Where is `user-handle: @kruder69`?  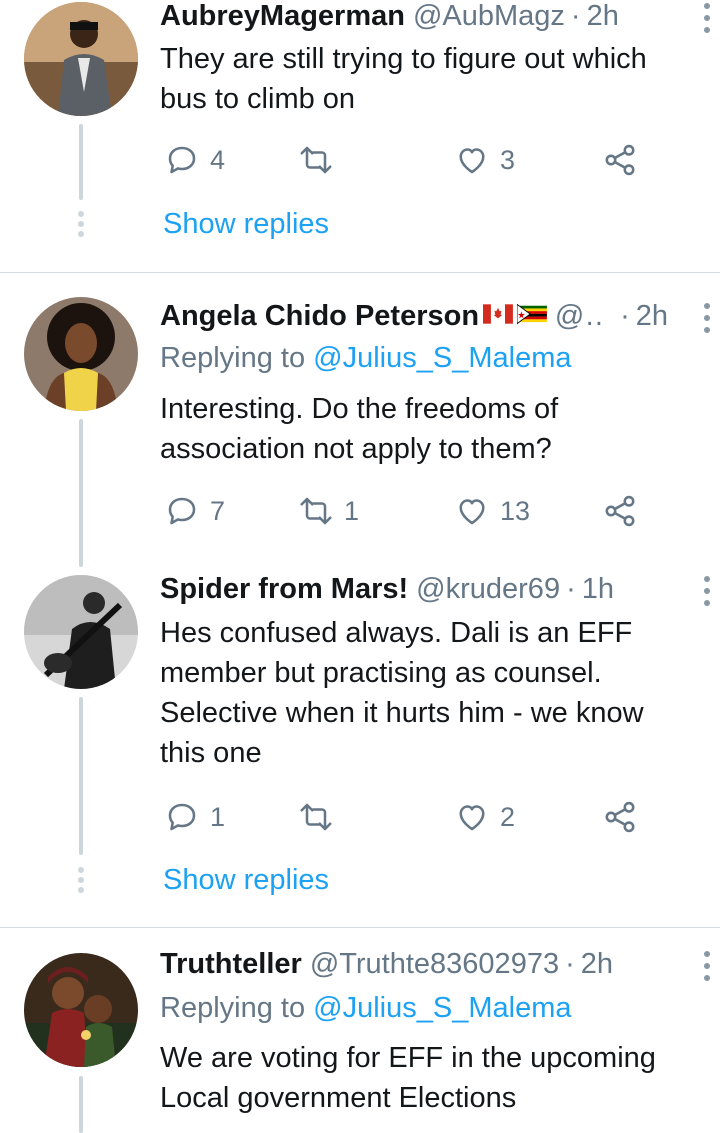 user-handle: @kruder69 is located at coordinates (488, 589).